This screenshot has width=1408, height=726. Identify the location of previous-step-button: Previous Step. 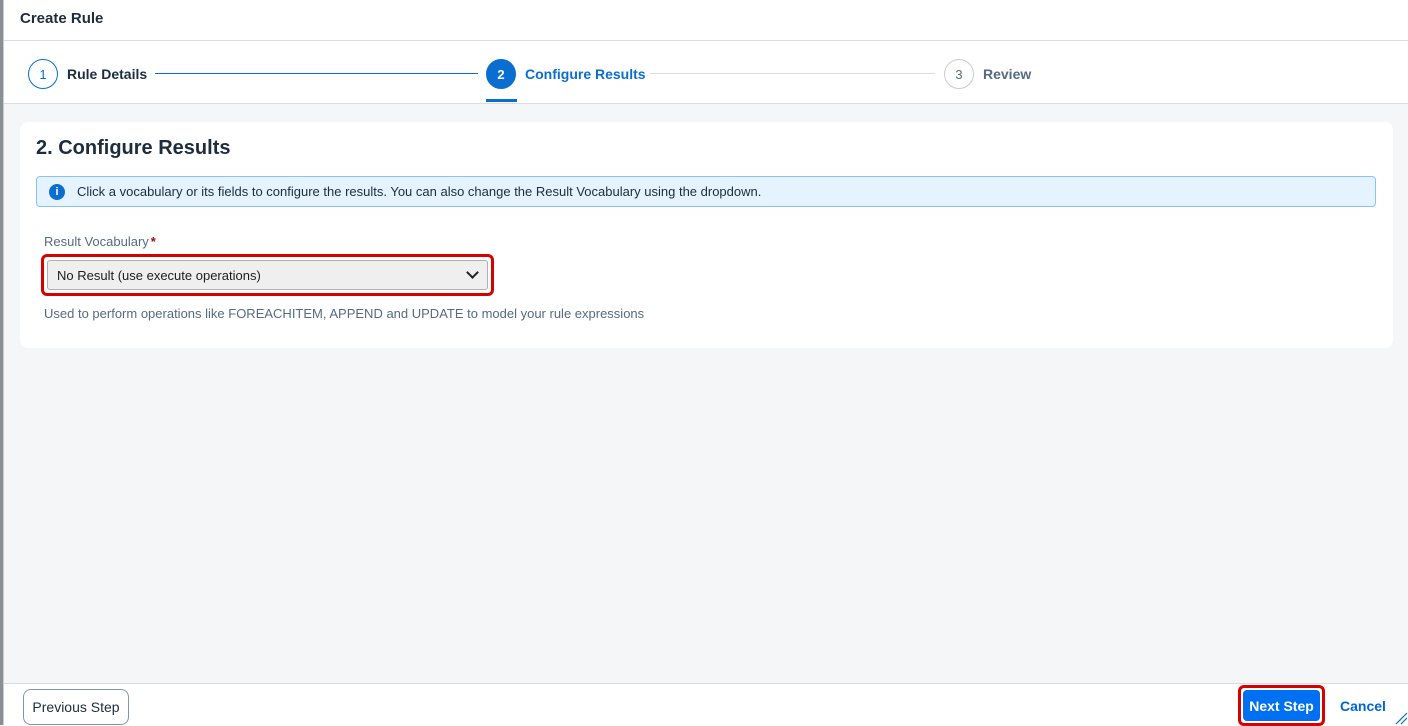
(76, 707).